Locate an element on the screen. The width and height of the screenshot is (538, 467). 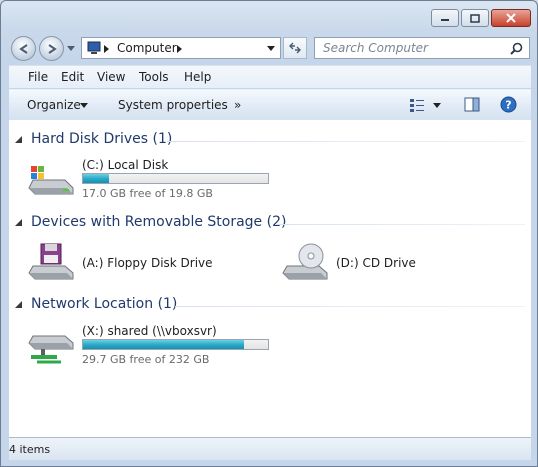
address-dropdown-icon is located at coordinates (271, 49).